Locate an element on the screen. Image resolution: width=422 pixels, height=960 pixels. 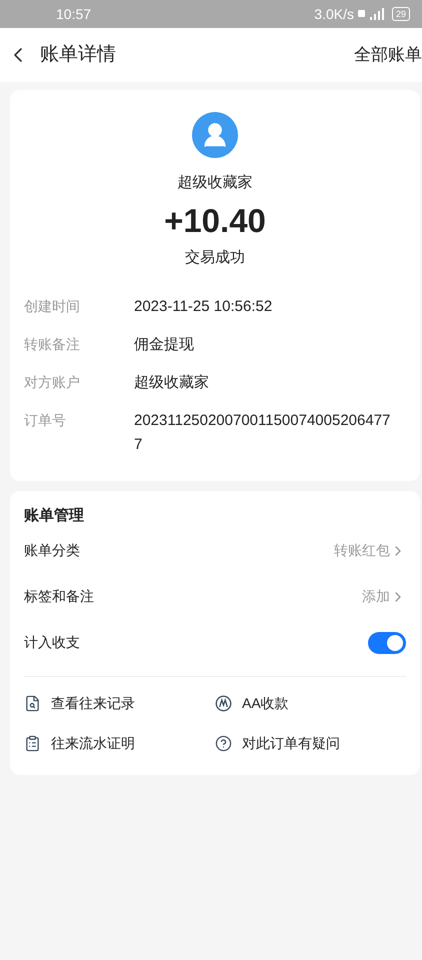
detail-value: 20231125020070011500740052064777 is located at coordinates (263, 433).